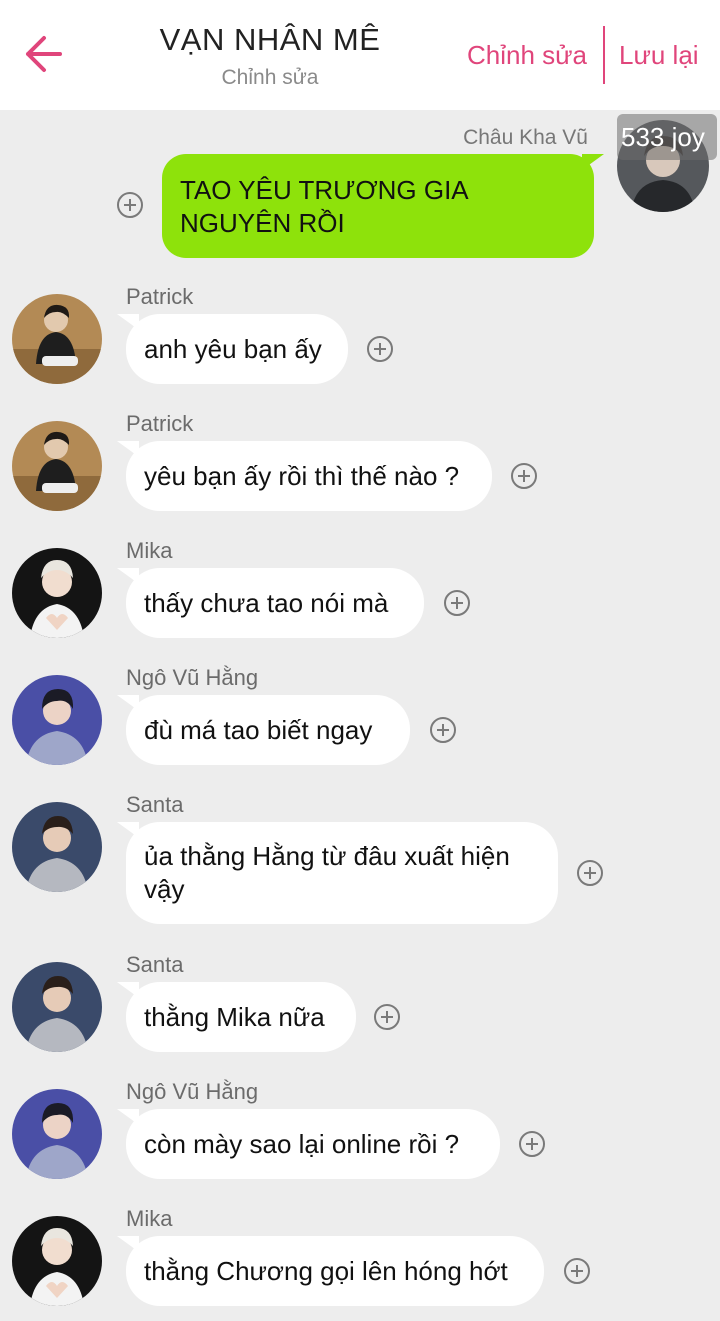  I want to click on page-subtitle: Chỉnh sửa, so click(270, 77).